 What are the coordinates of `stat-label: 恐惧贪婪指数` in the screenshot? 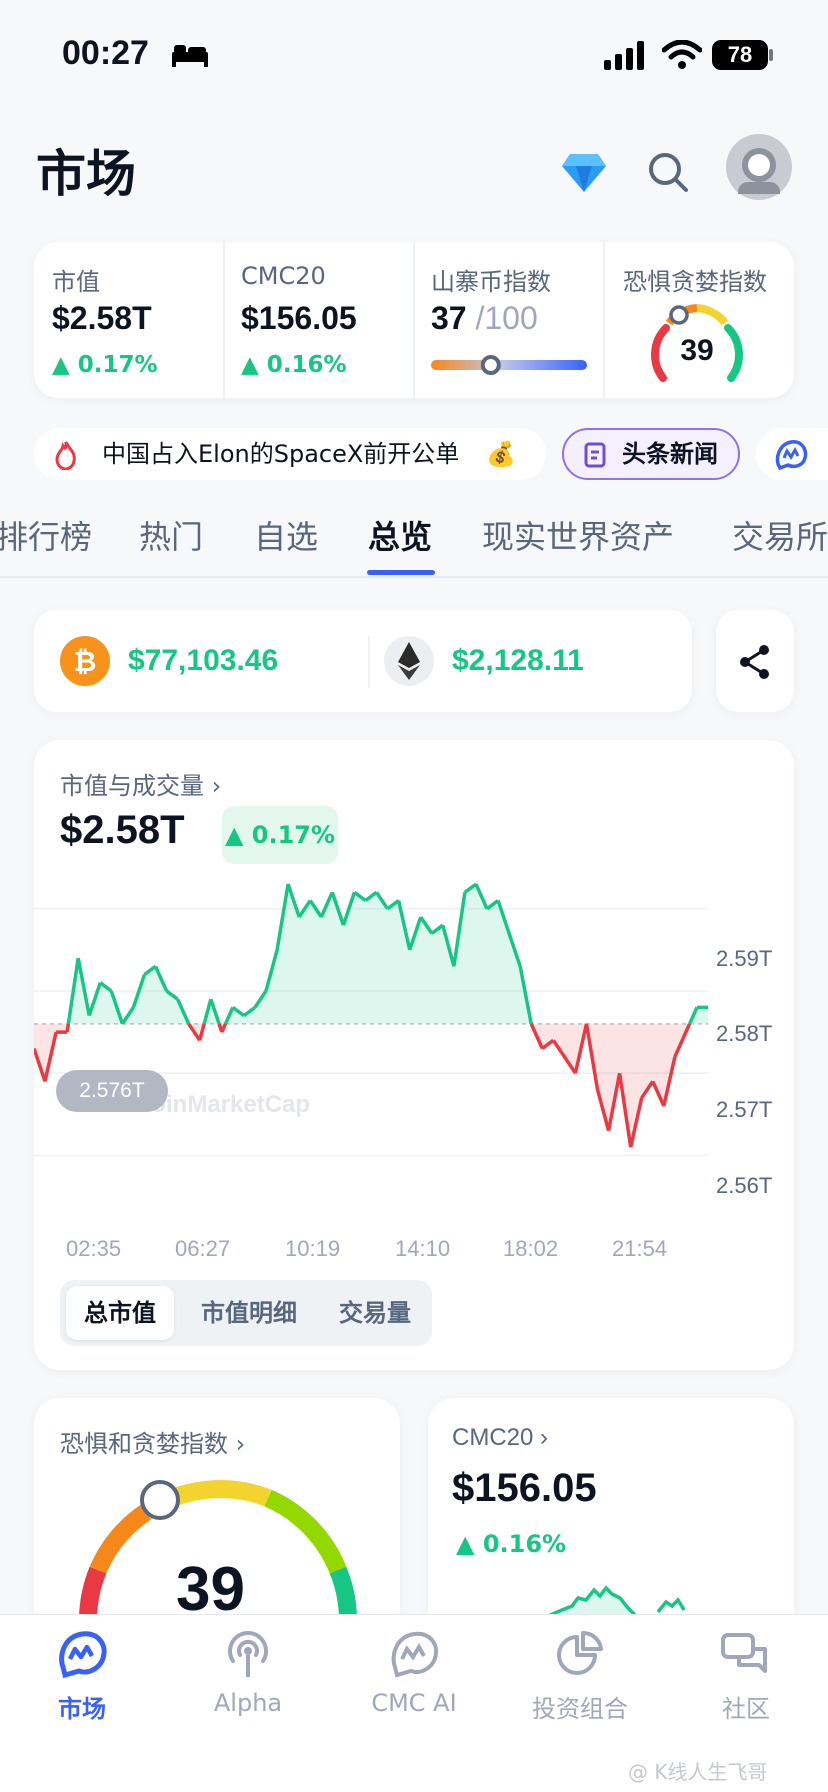 It's located at (695, 282).